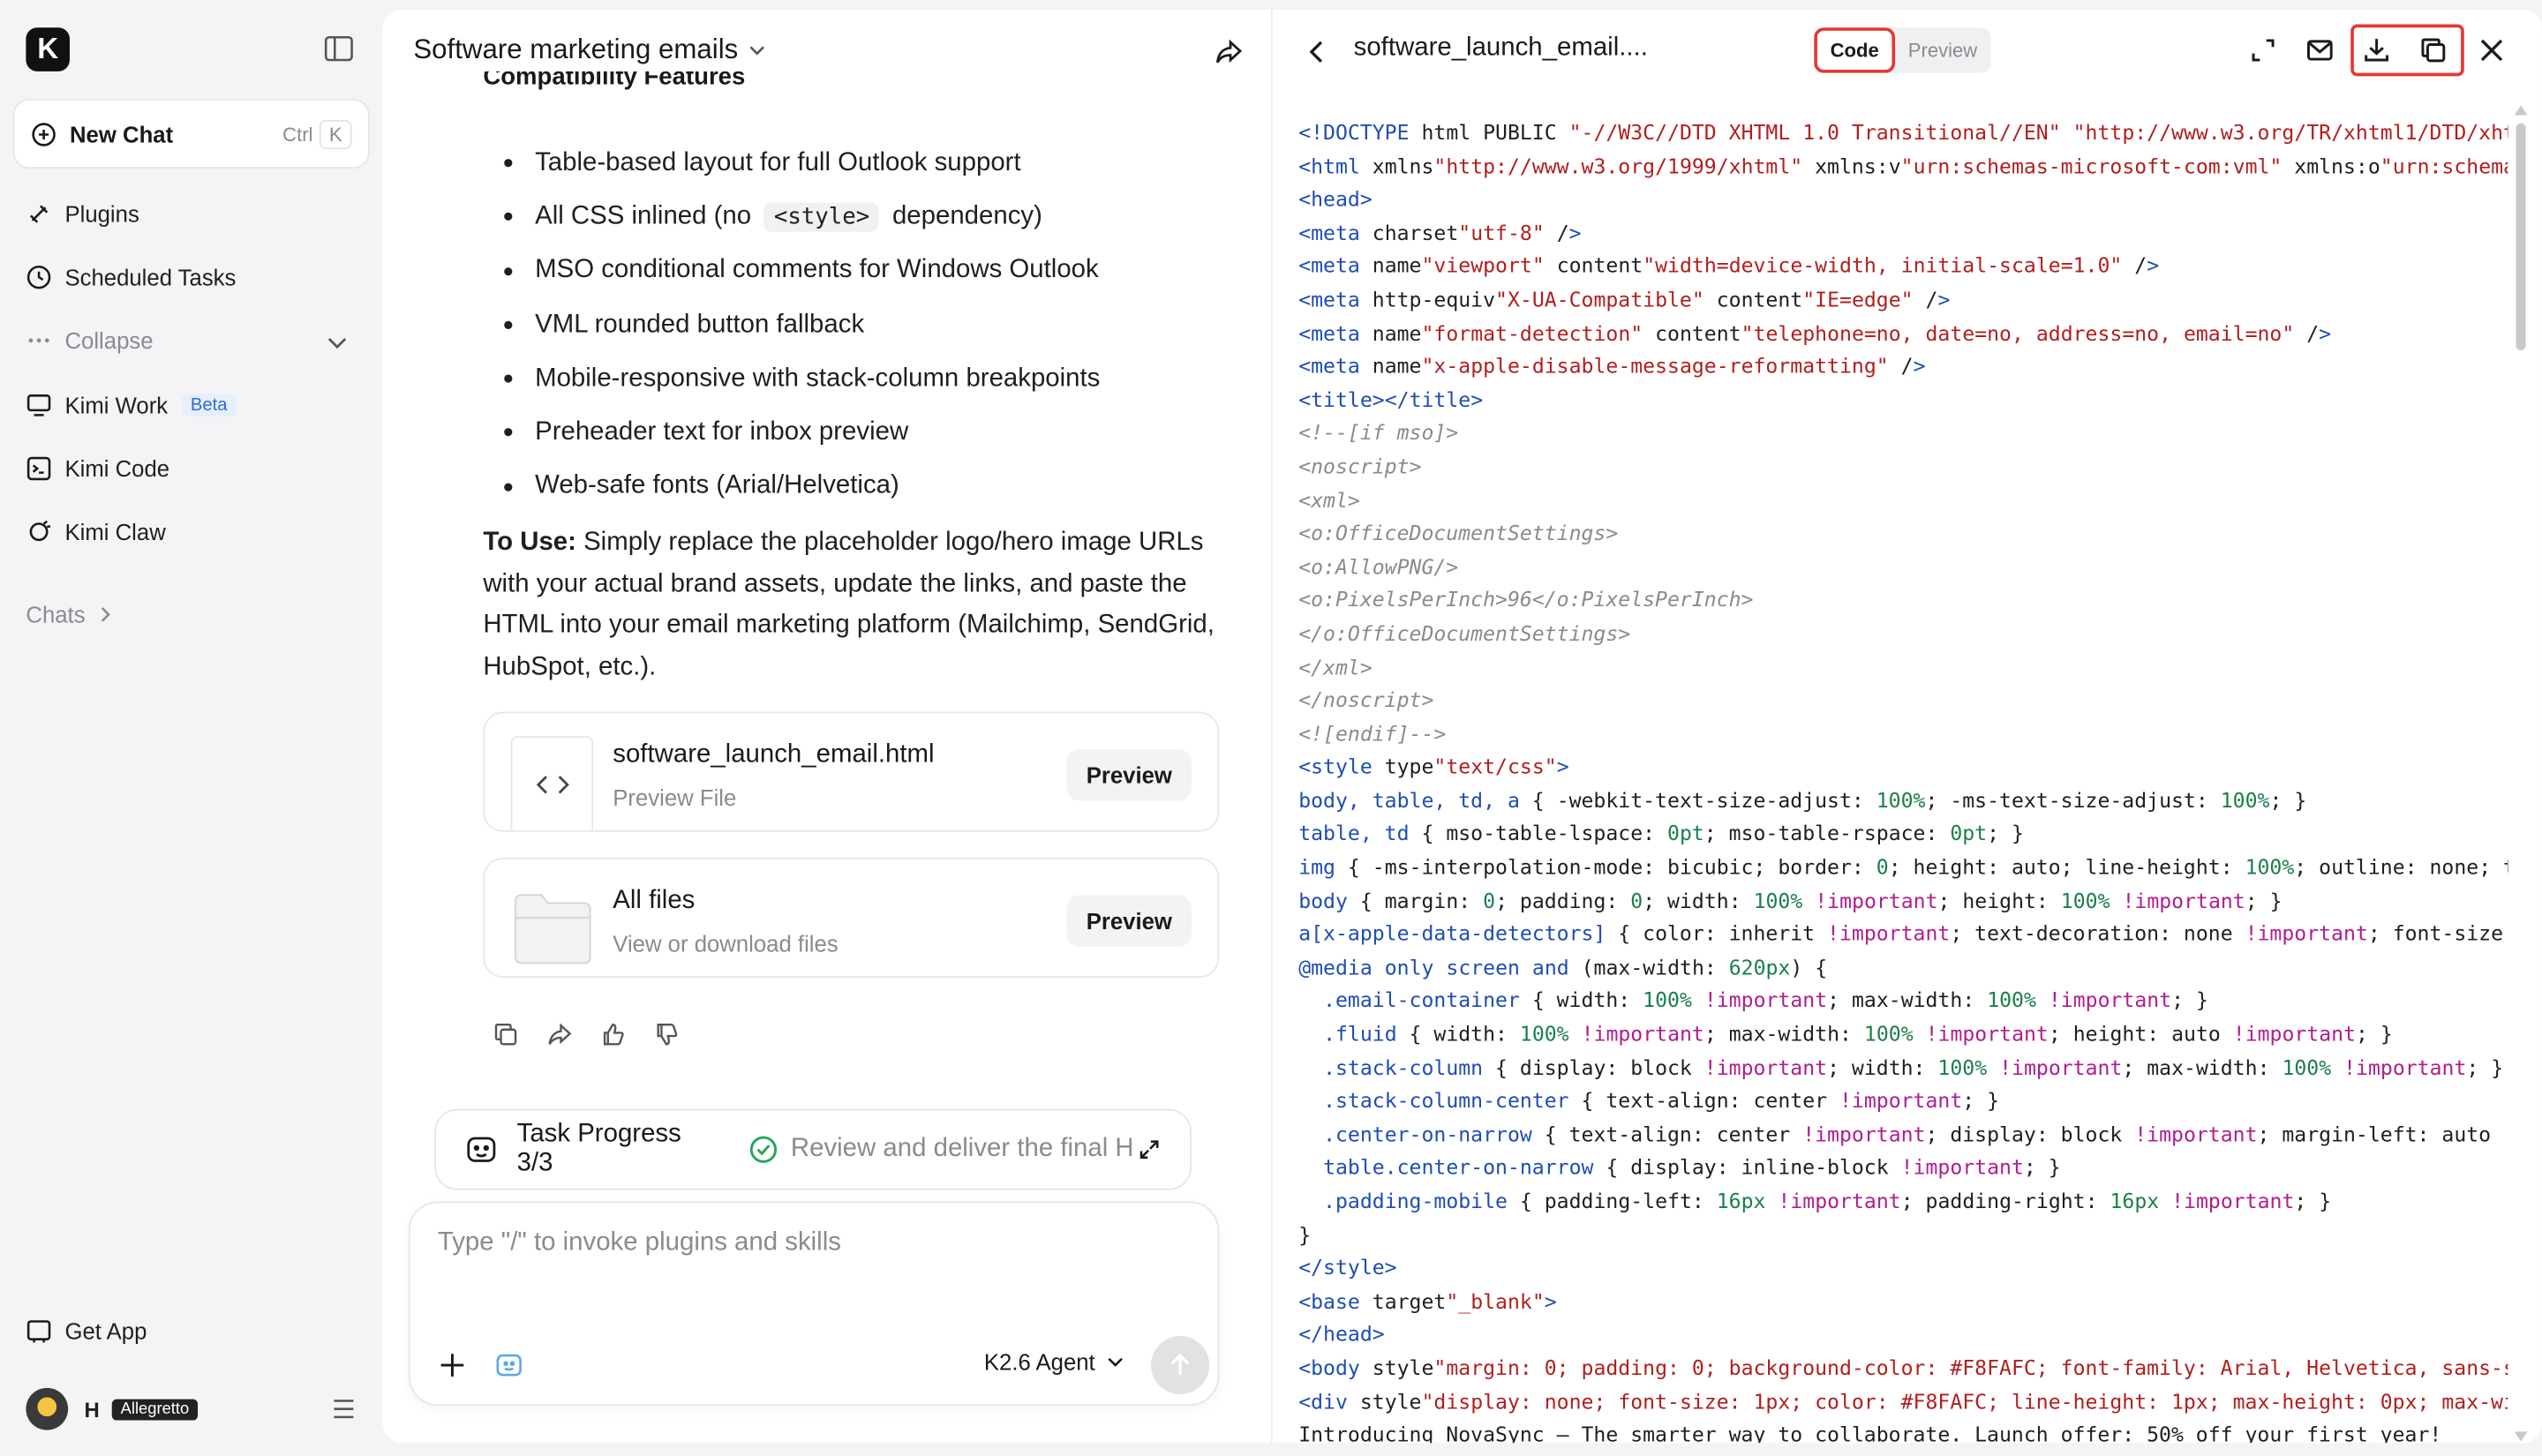 This screenshot has height=1456, width=2542. Describe the element at coordinates (40, 531) in the screenshot. I see `claw-icon` at that location.